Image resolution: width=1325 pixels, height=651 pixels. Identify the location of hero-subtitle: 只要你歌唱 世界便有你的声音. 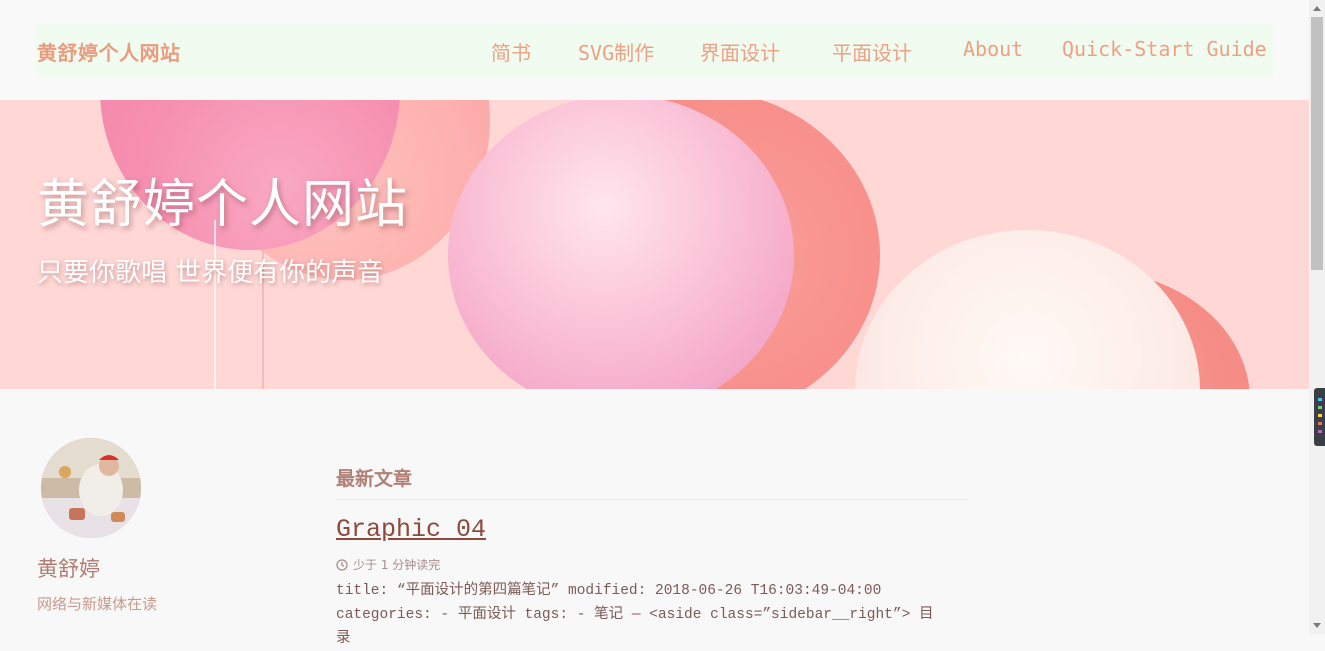
(210, 273).